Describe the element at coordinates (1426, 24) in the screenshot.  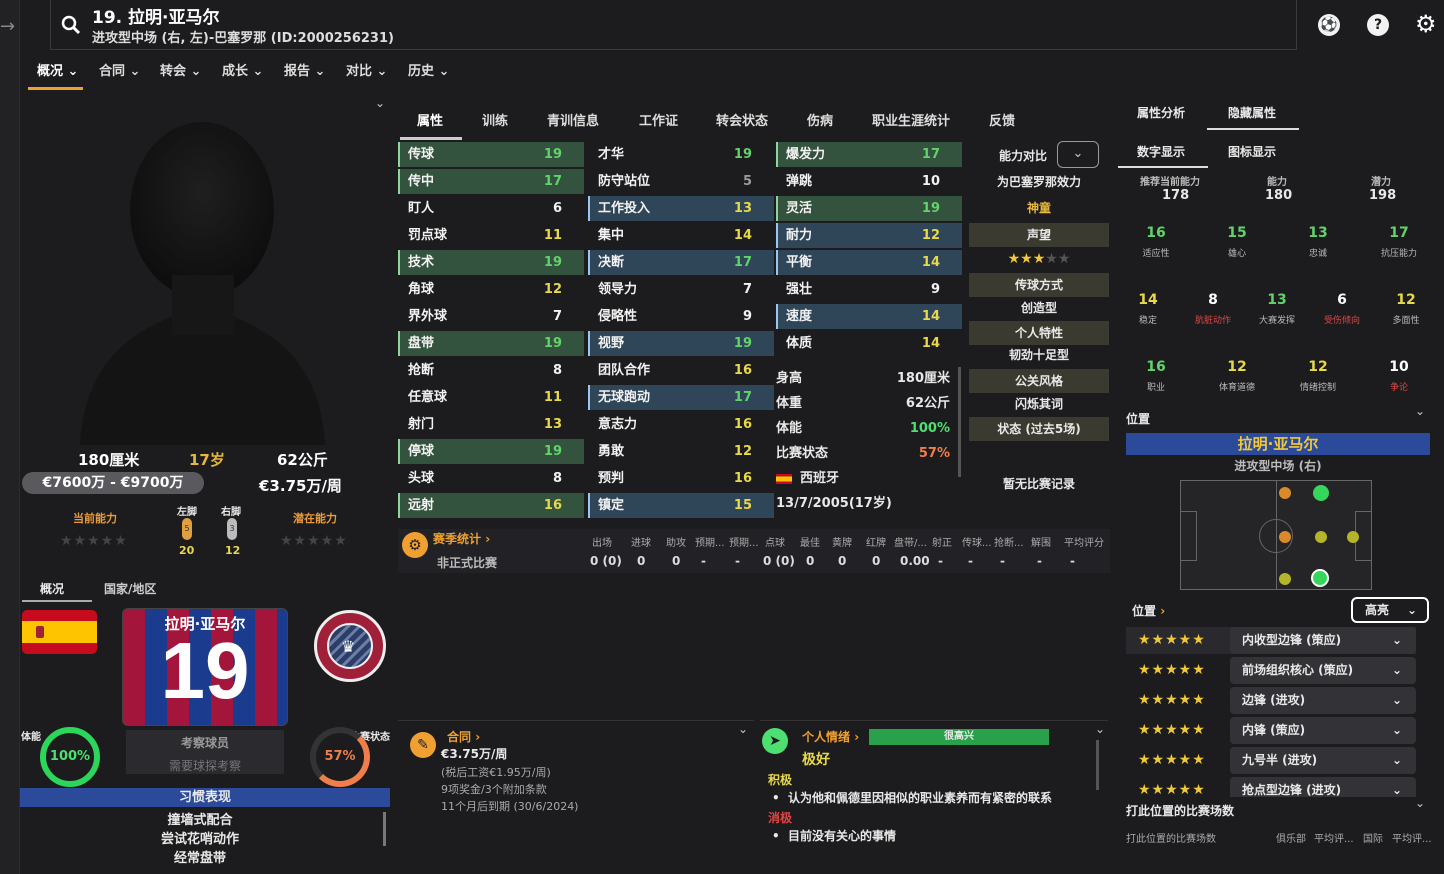
I see `gear-icon: ⚙` at that location.